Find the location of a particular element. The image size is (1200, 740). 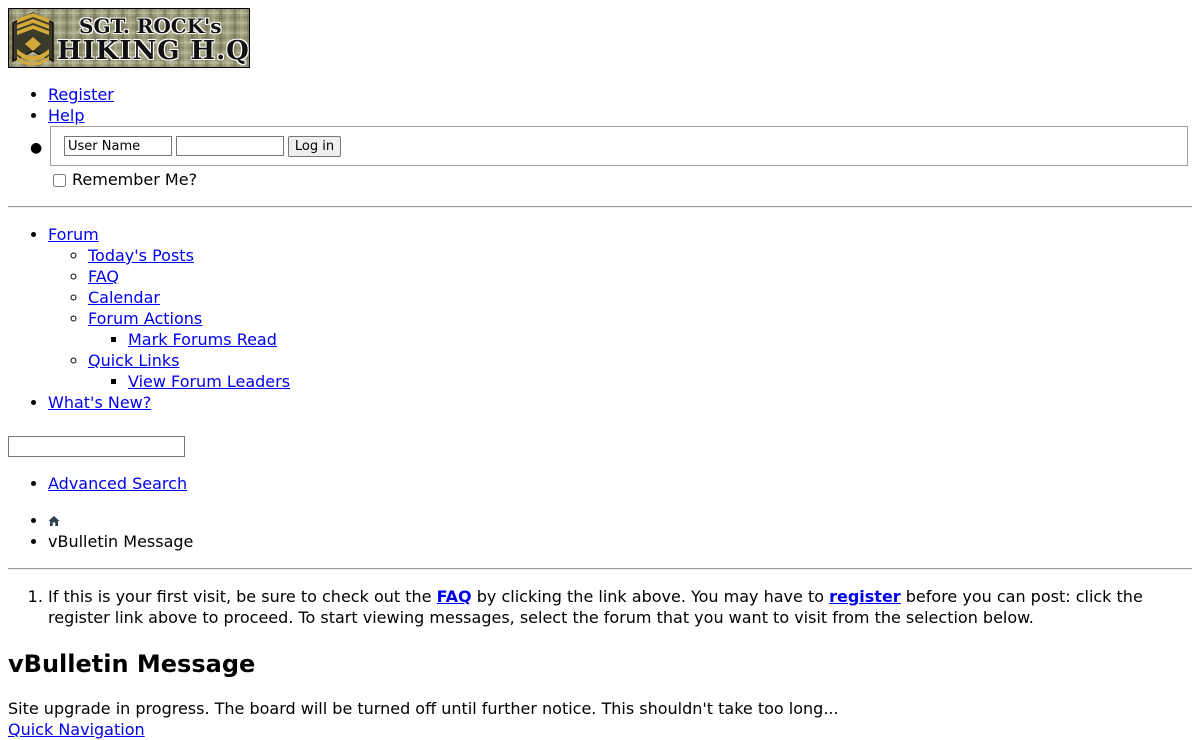

remember-me: Remember Me? is located at coordinates (124, 180).